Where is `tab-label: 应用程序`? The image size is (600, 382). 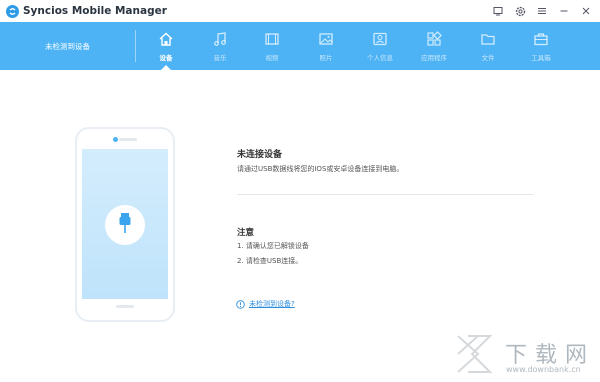
tab-label: 应用程序 is located at coordinates (434, 58).